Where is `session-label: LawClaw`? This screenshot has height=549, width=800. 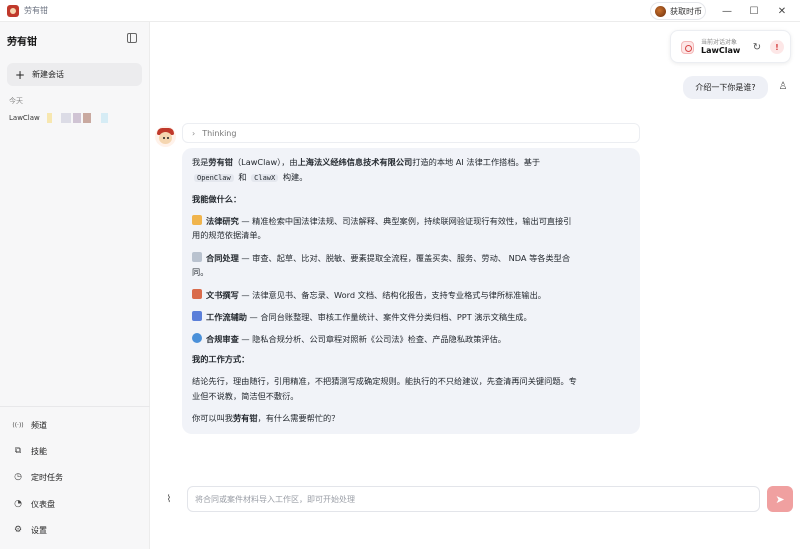 session-label: LawClaw is located at coordinates (24, 118).